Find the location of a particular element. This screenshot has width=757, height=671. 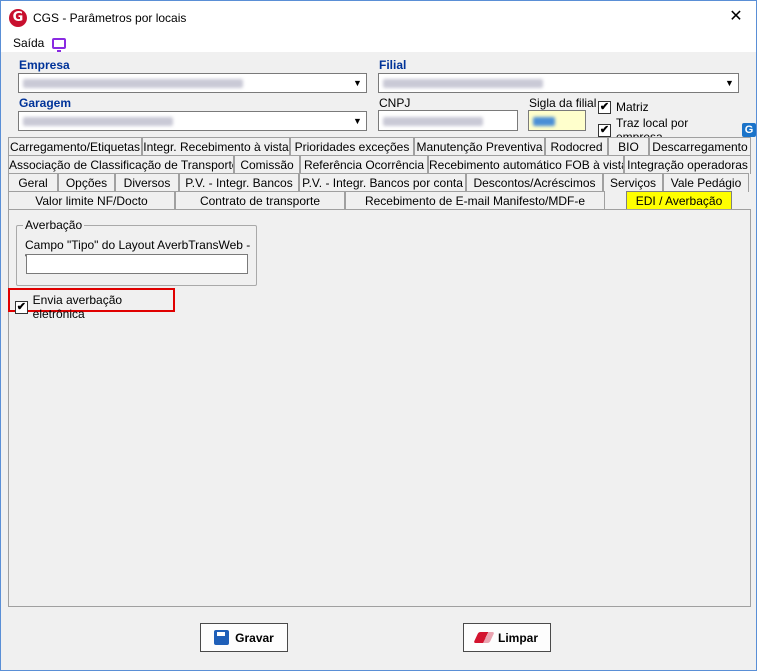

eraser-icon is located at coordinates (484, 637).